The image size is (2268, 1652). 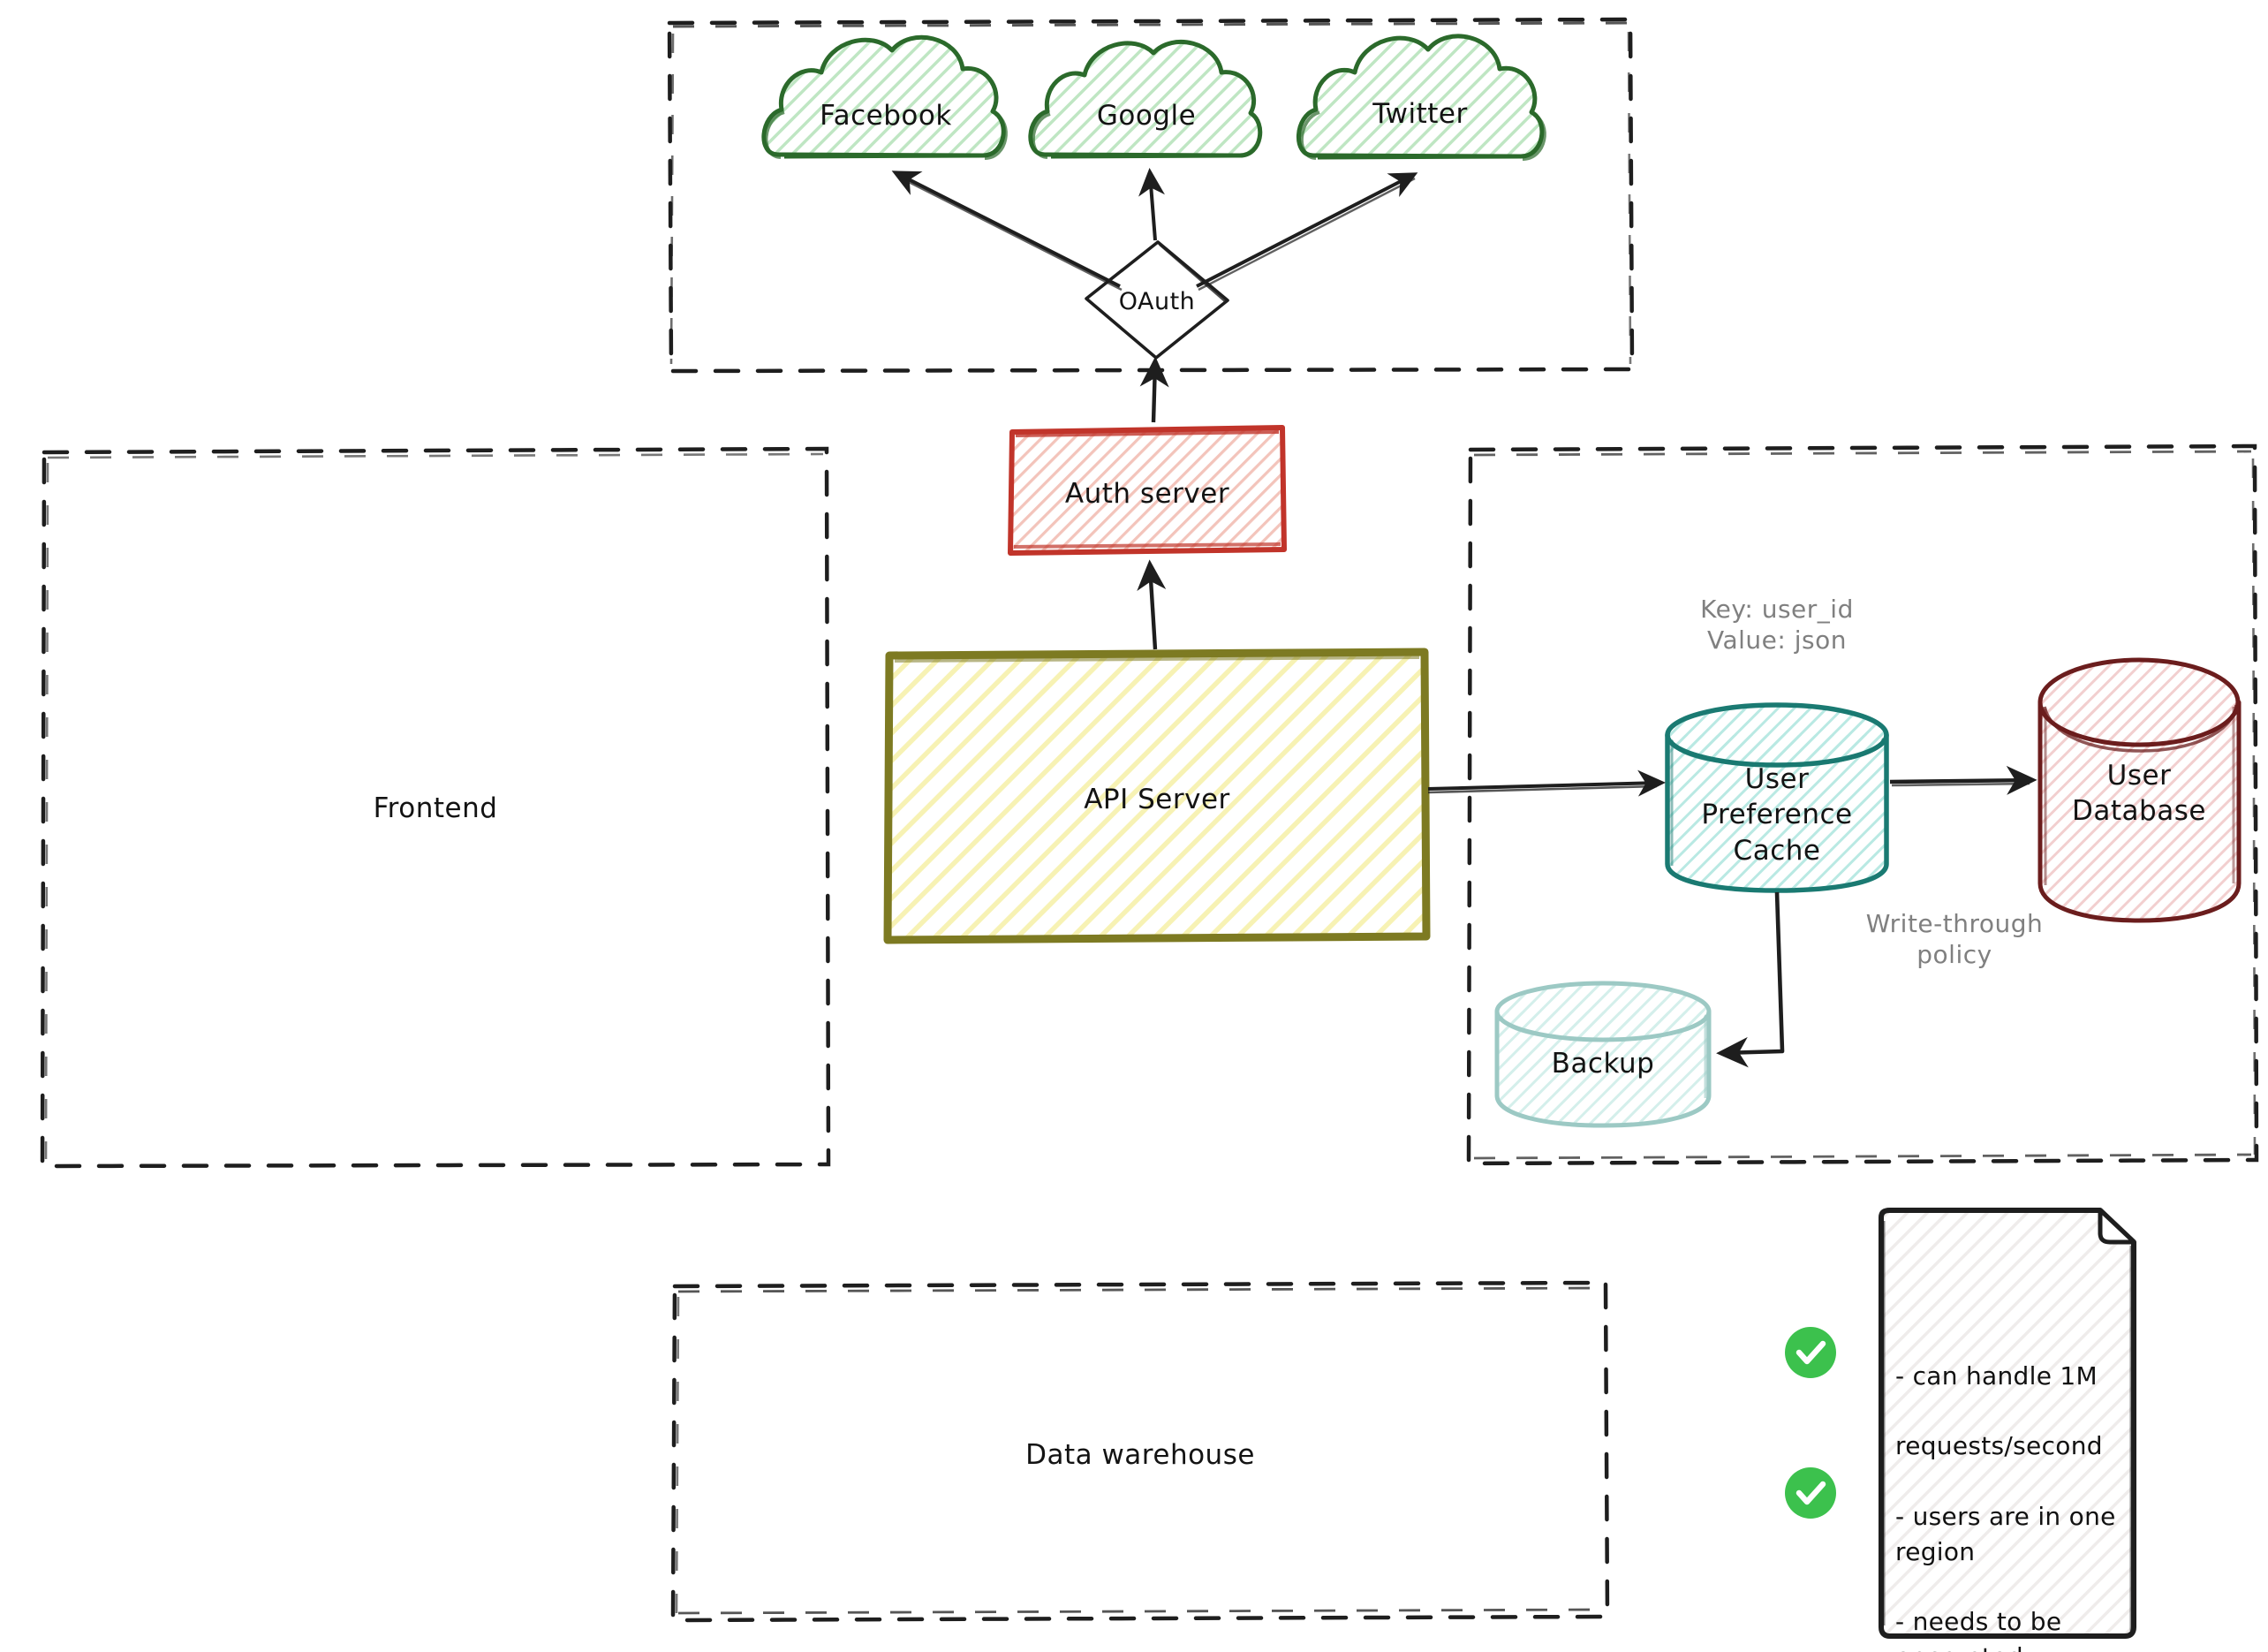 I want to click on node-auth-server, so click(x=1148, y=490).